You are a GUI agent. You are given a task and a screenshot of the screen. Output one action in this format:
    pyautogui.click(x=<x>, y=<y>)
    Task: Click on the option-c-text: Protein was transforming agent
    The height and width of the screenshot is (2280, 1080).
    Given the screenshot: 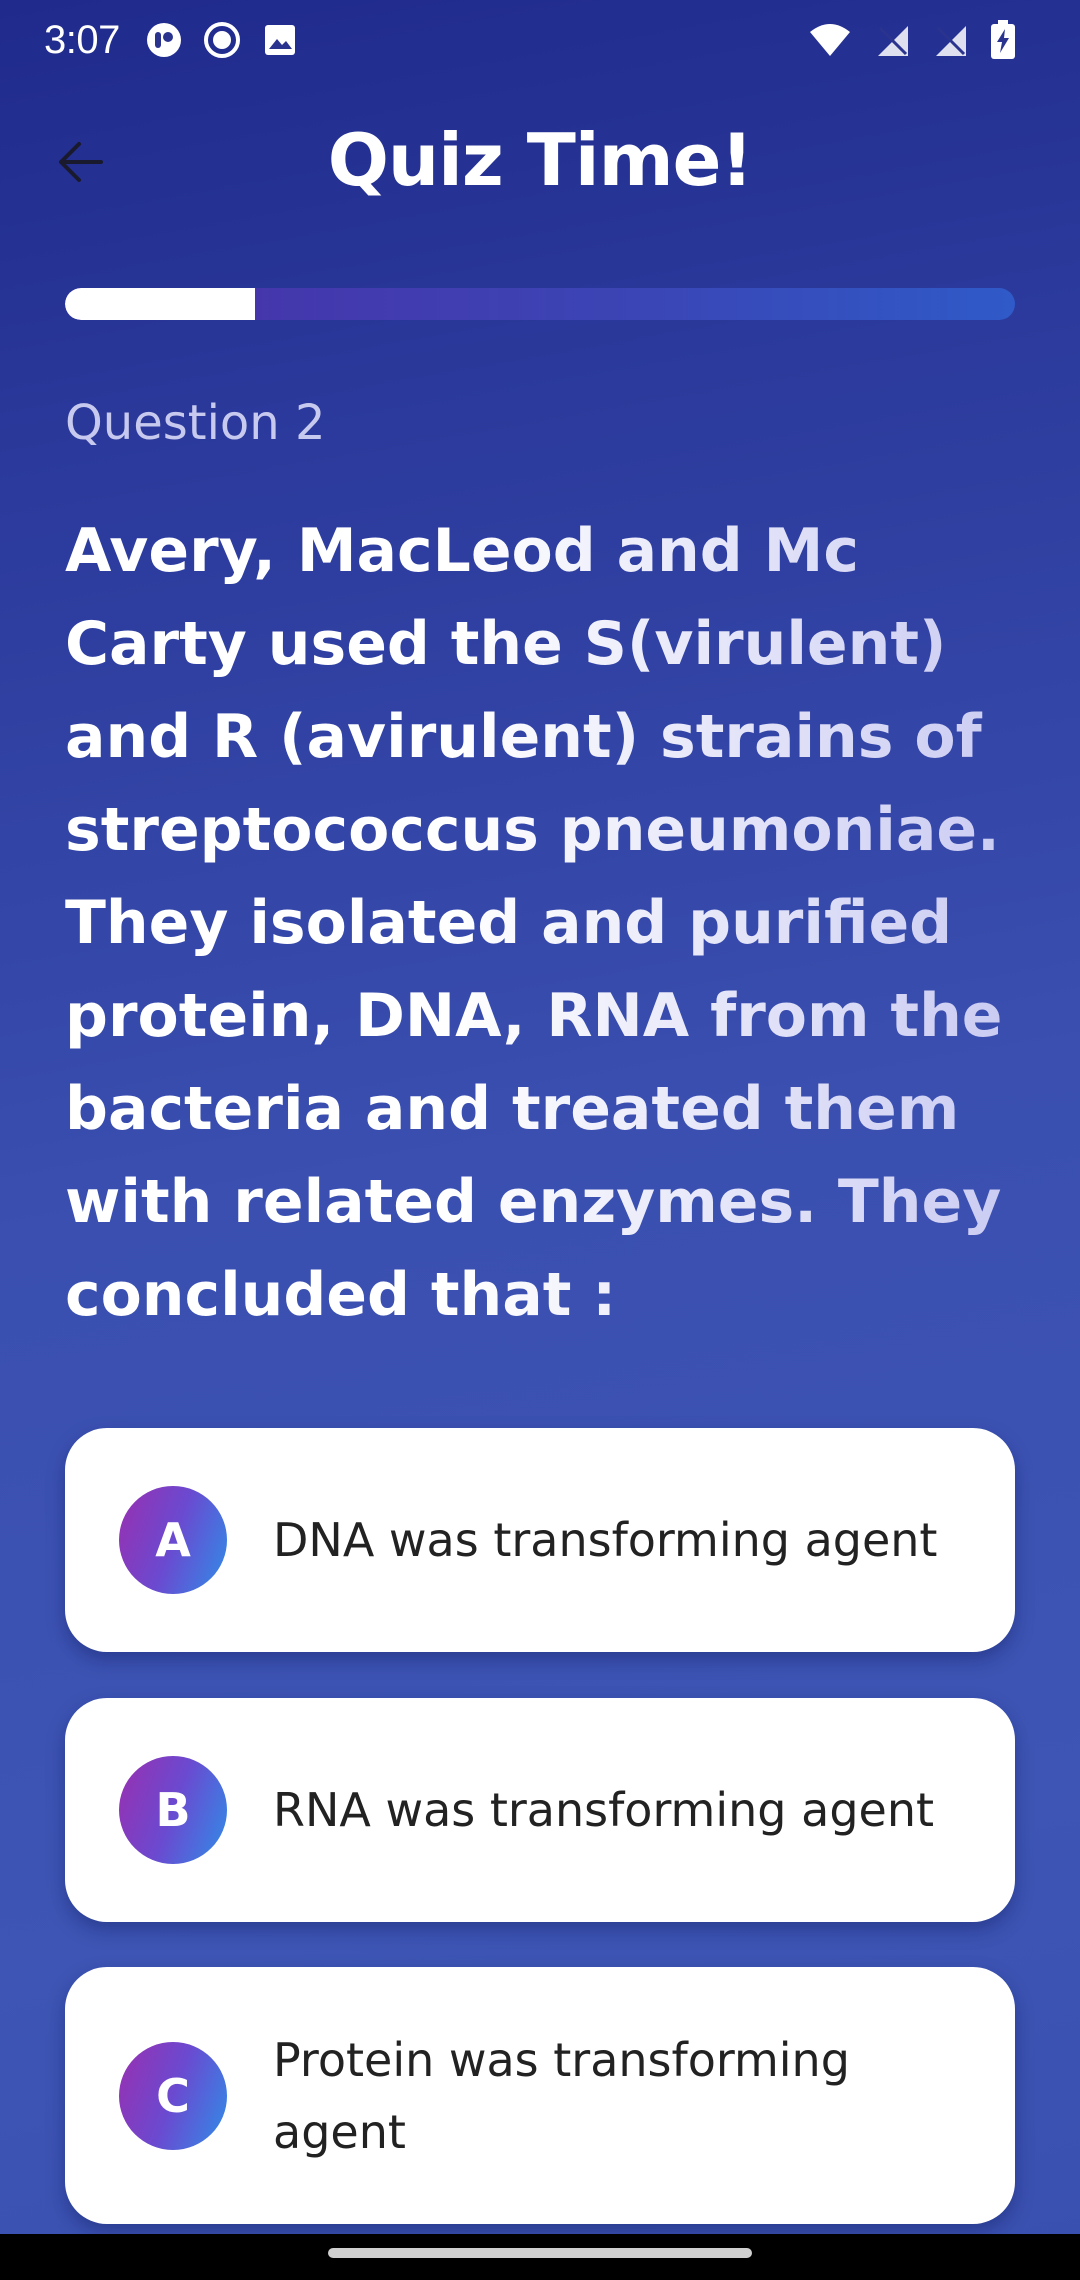 What is the action you would take?
    pyautogui.click(x=561, y=2095)
    